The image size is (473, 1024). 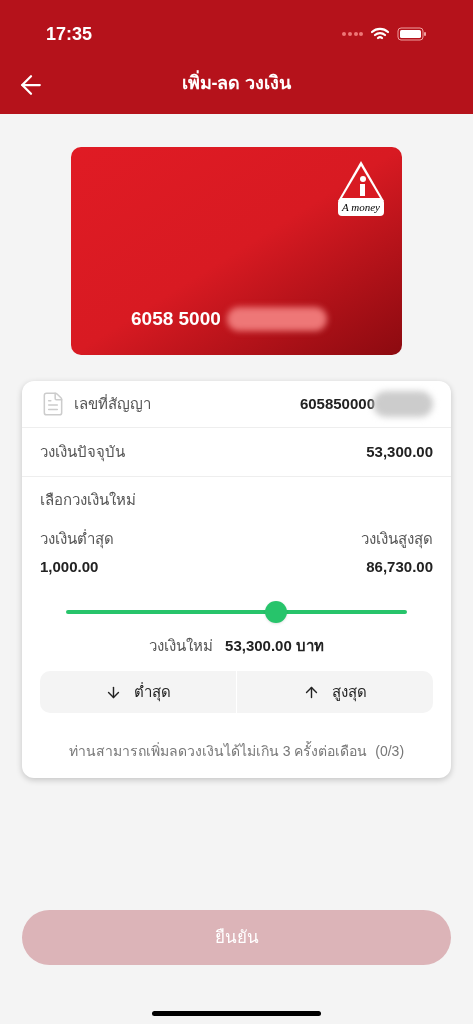 What do you see at coordinates (337, 403) in the screenshot?
I see `contract-number: 605850000` at bounding box center [337, 403].